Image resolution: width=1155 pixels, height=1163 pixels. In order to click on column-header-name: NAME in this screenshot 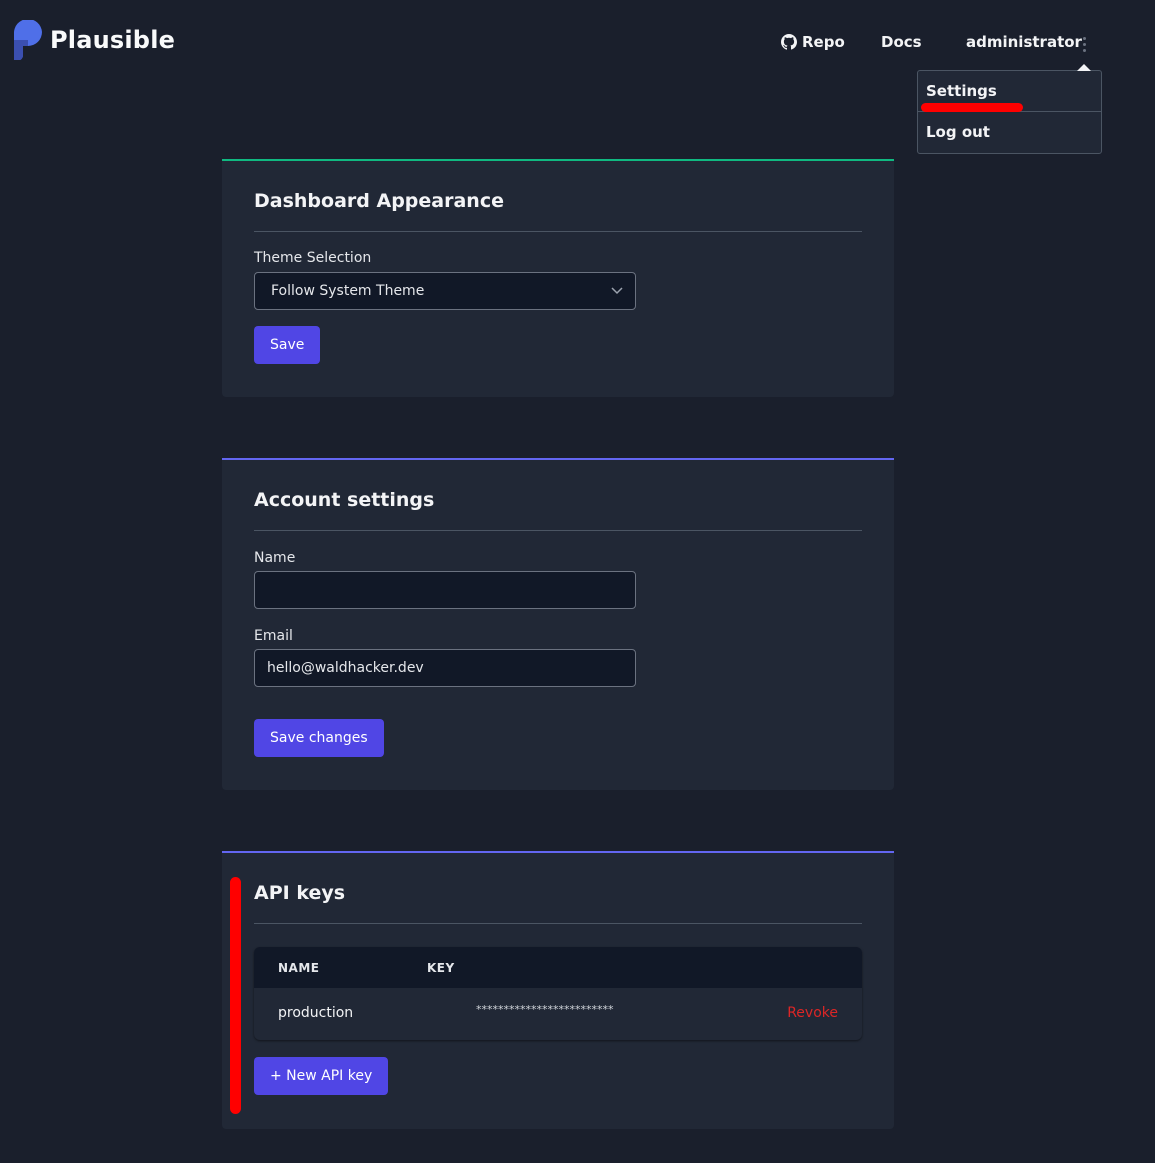, I will do `click(299, 968)`.